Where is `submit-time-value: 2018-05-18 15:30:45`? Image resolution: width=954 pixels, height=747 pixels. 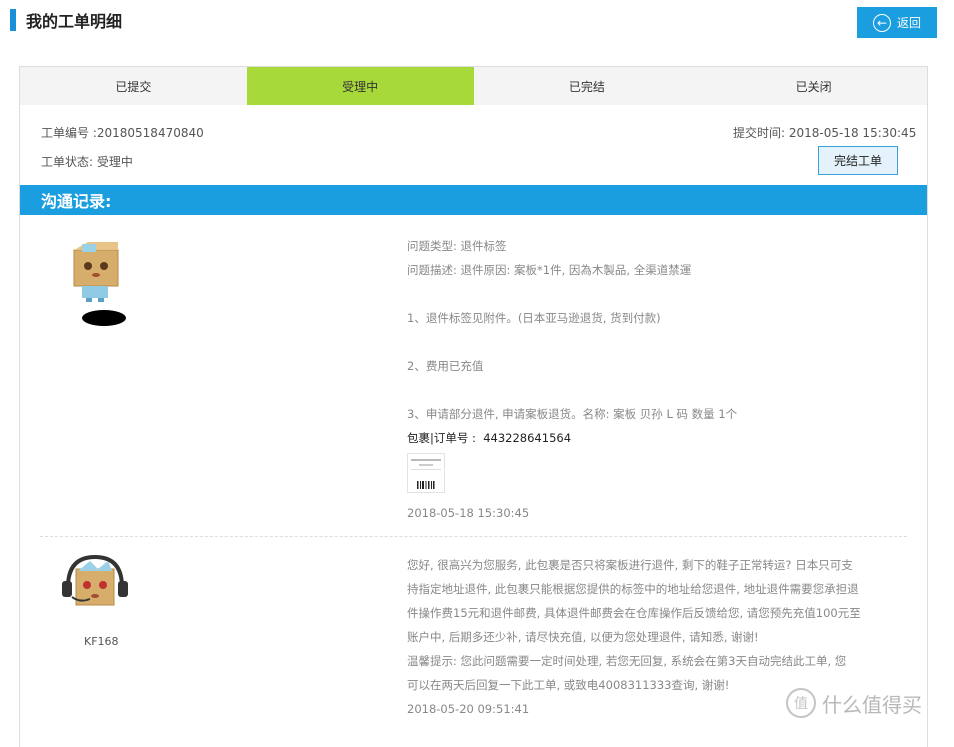 submit-time-value: 2018-05-18 15:30:45 is located at coordinates (852, 133).